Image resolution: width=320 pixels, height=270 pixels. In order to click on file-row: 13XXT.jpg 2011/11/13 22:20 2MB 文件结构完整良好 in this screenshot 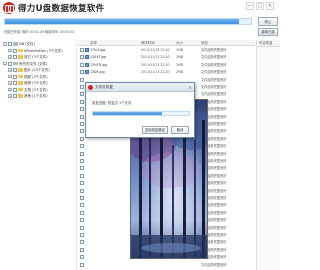, I will do `click(166, 57)`.